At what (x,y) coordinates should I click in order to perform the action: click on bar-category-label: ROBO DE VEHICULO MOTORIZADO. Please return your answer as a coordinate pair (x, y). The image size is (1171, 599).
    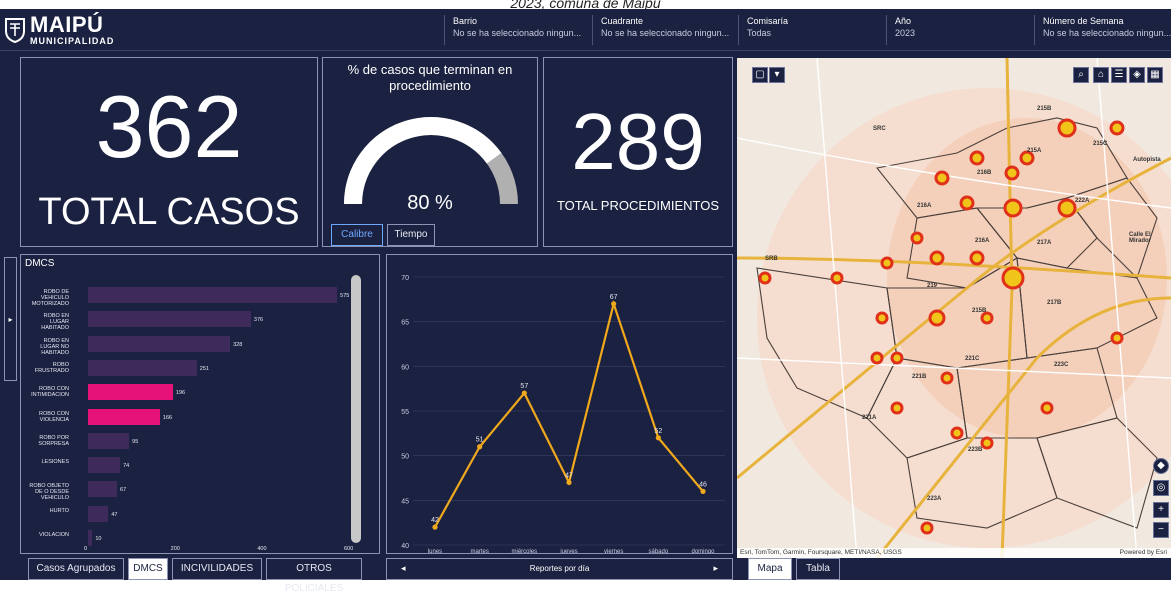
    Looking at the image, I should click on (50, 298).